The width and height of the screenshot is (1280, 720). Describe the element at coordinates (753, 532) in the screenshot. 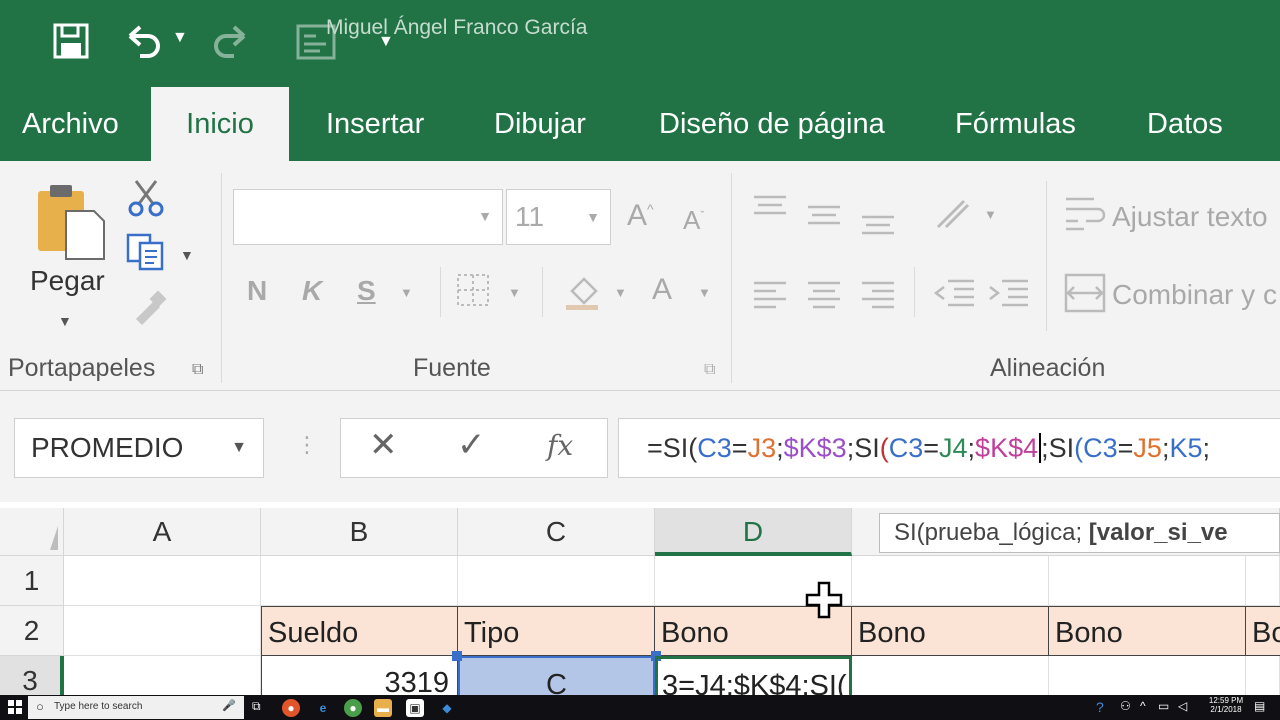

I see `column-header-d: D` at that location.